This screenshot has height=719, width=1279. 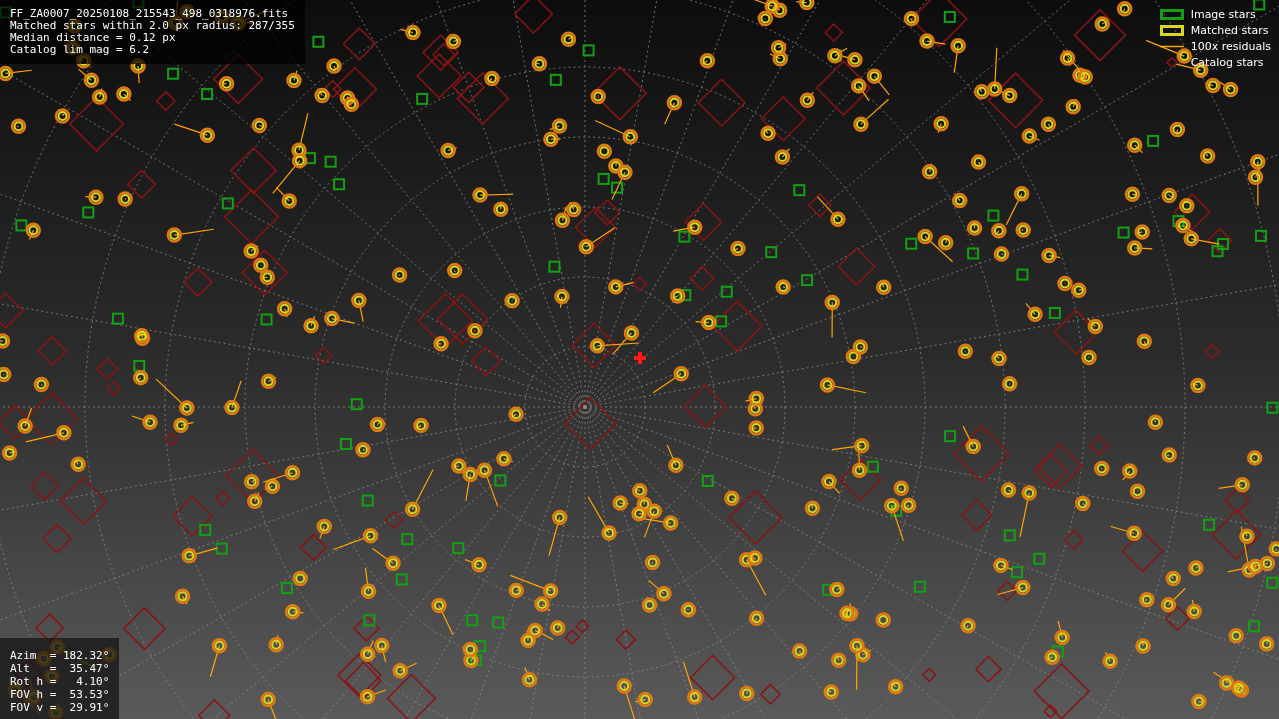 I want to click on info-text: Median distance = 0.12 px, so click(x=93, y=38).